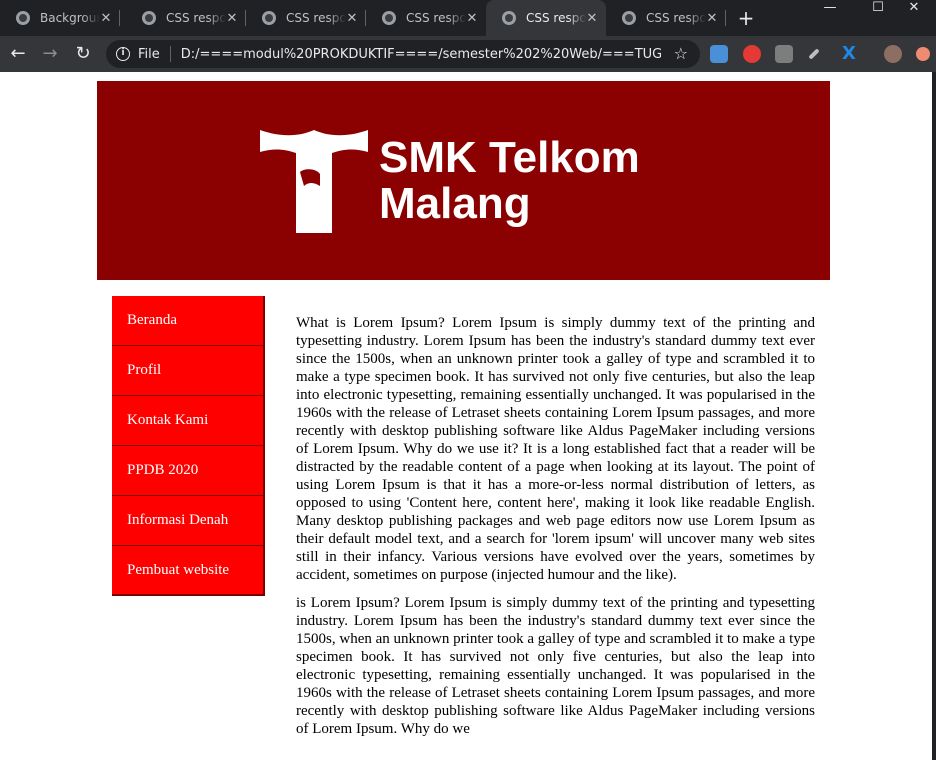  Describe the element at coordinates (719, 54) in the screenshot. I see `link-extension-icon` at that location.